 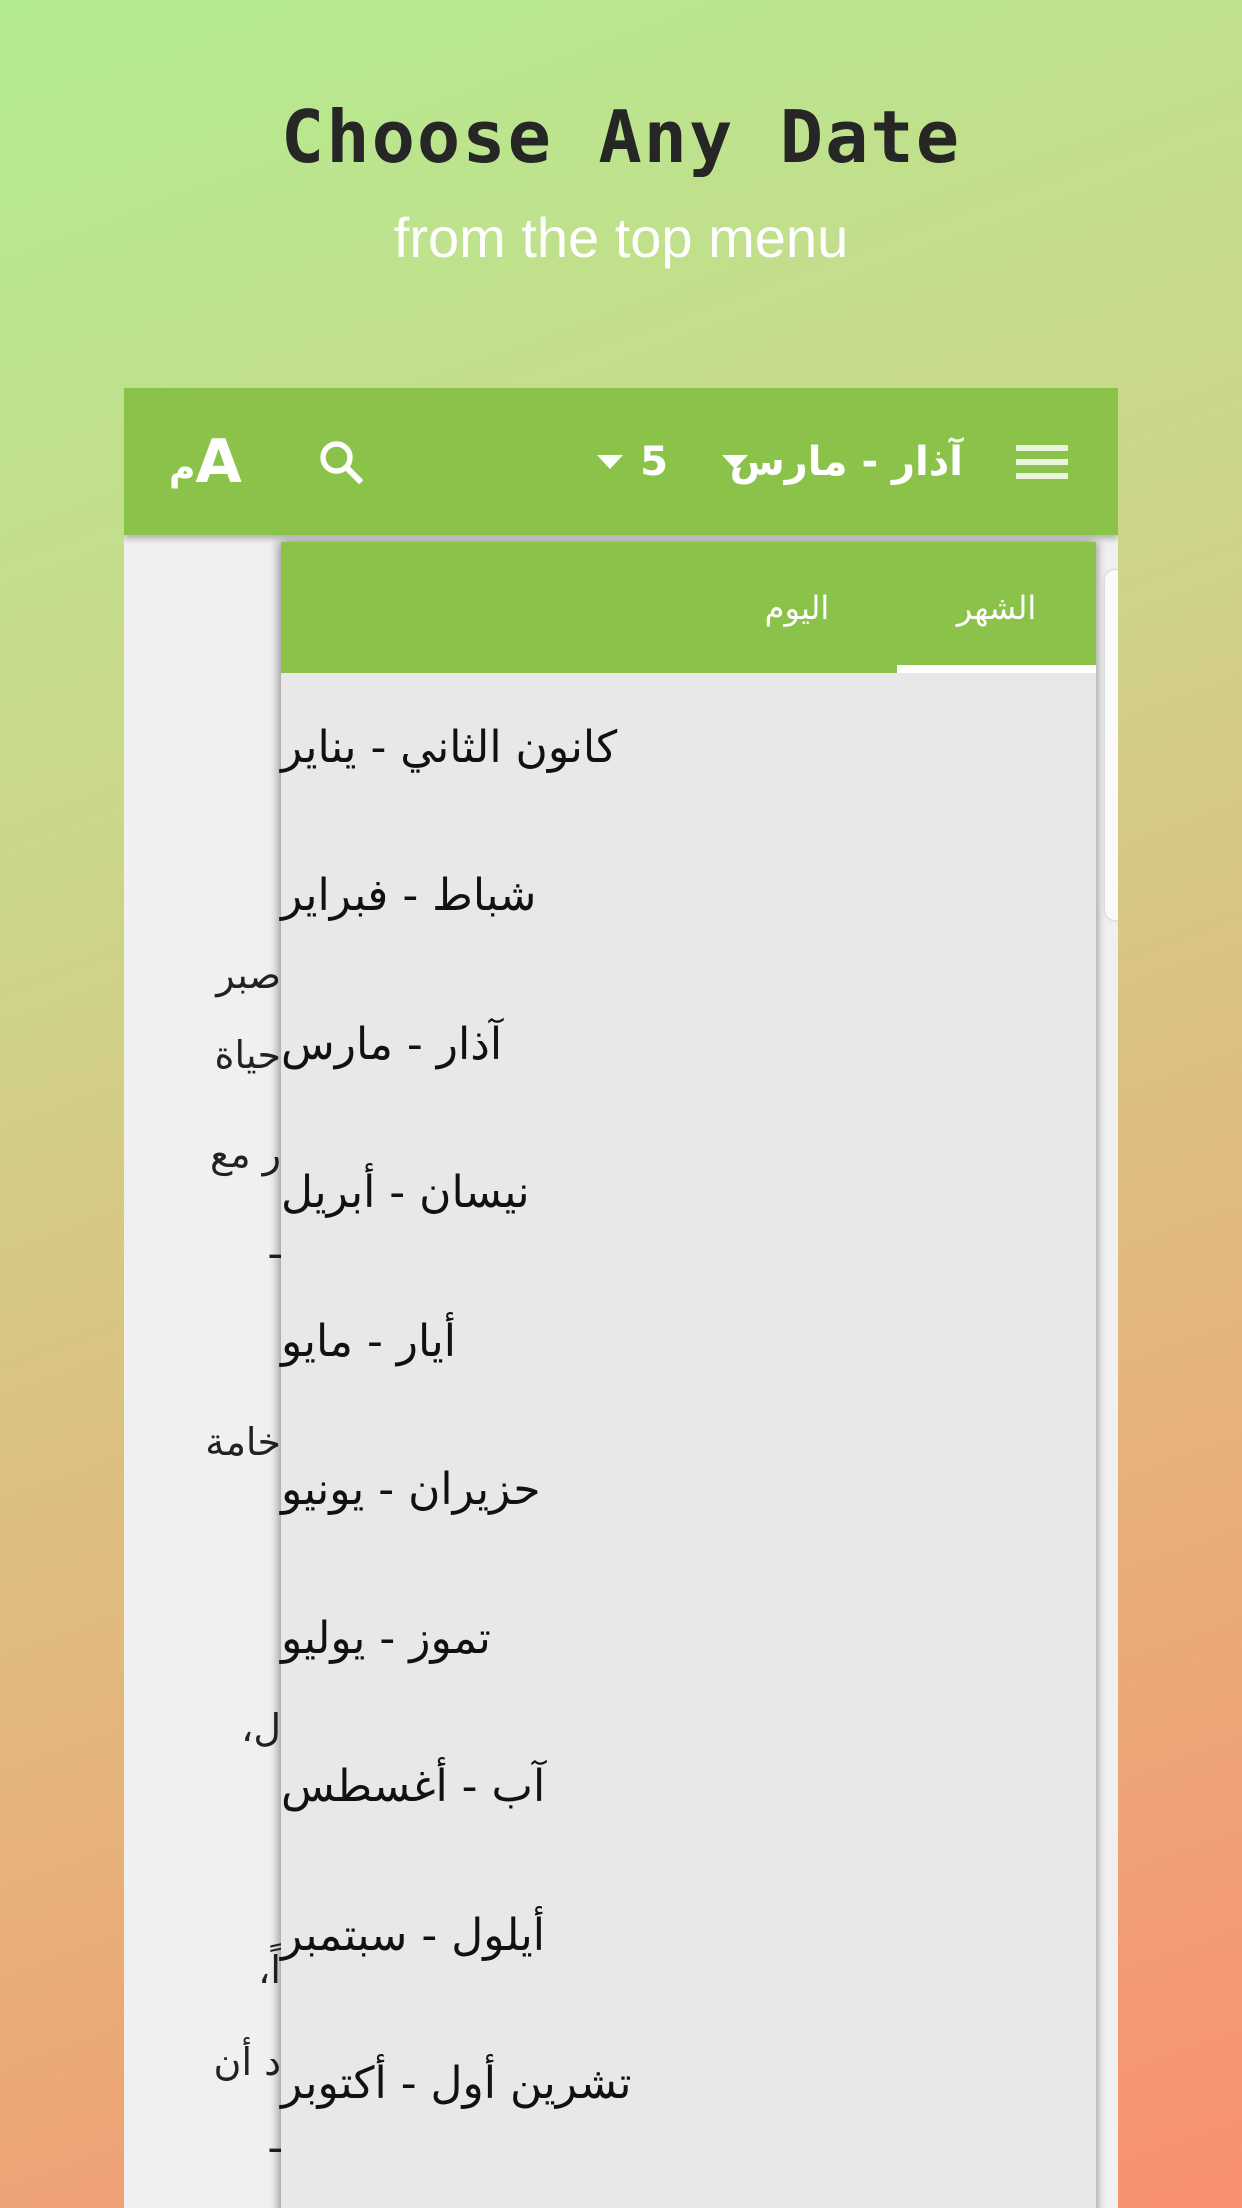 I want to click on month-label: شباط - فبراير, so click(x=409, y=896).